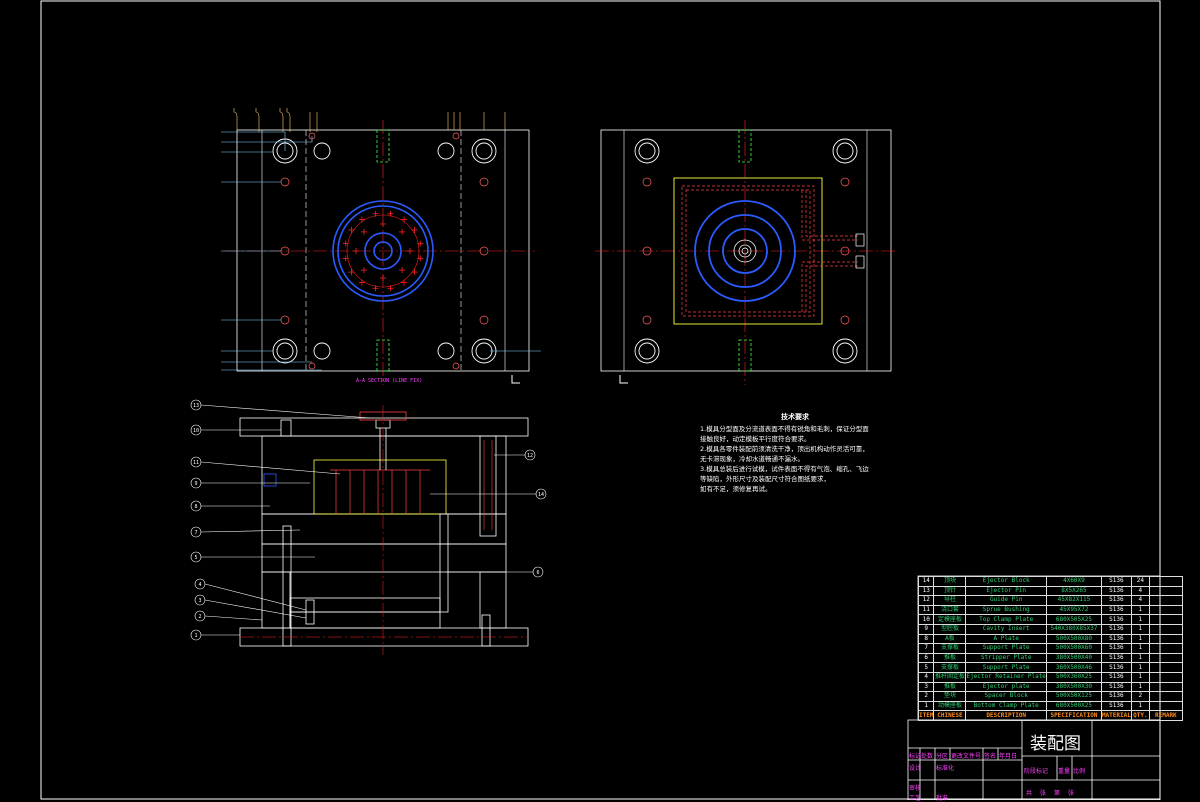 The image size is (1200, 802). Describe the element at coordinates (1050, 706) in the screenshot. I see `bom-row: 1 动模座板 Bottom Clamp Plate 680X500X25 S136 1` at that location.